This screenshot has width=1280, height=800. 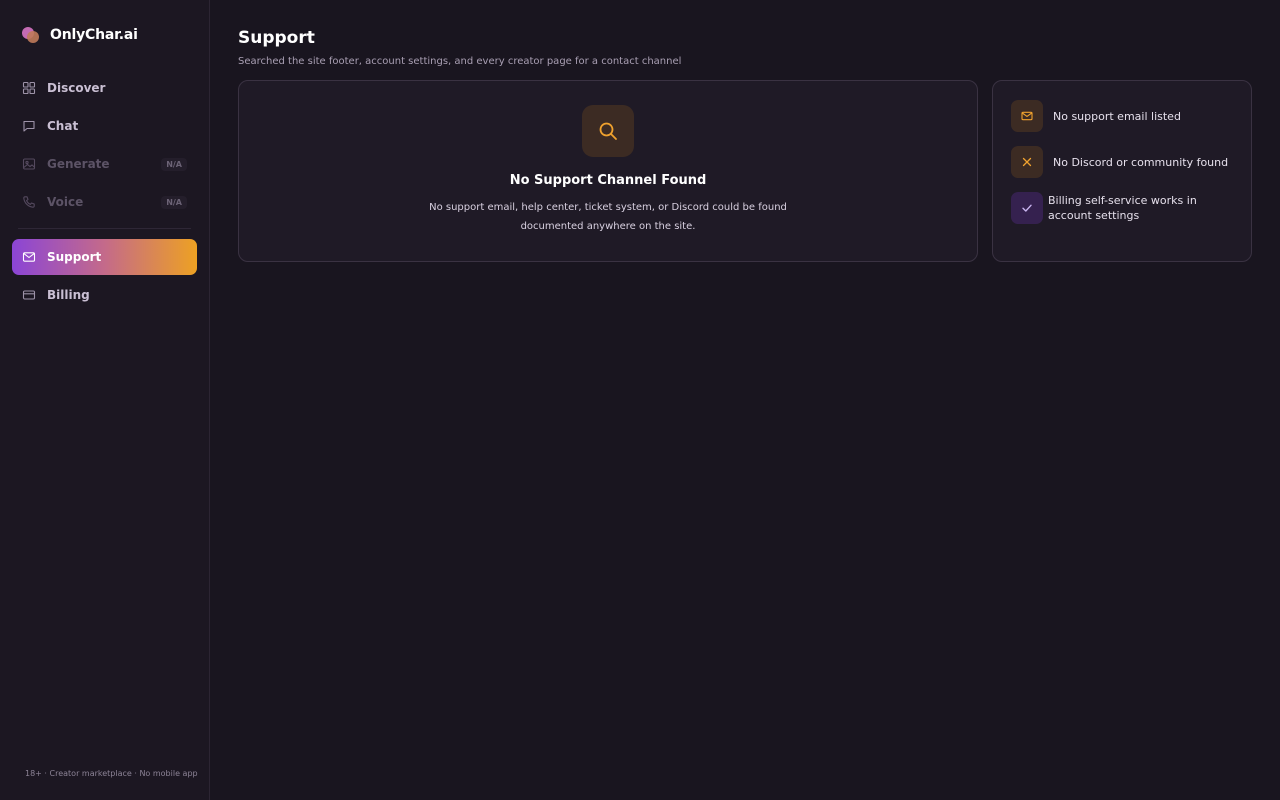 What do you see at coordinates (29, 126) in the screenshot?
I see `chat-bubble-icon` at bounding box center [29, 126].